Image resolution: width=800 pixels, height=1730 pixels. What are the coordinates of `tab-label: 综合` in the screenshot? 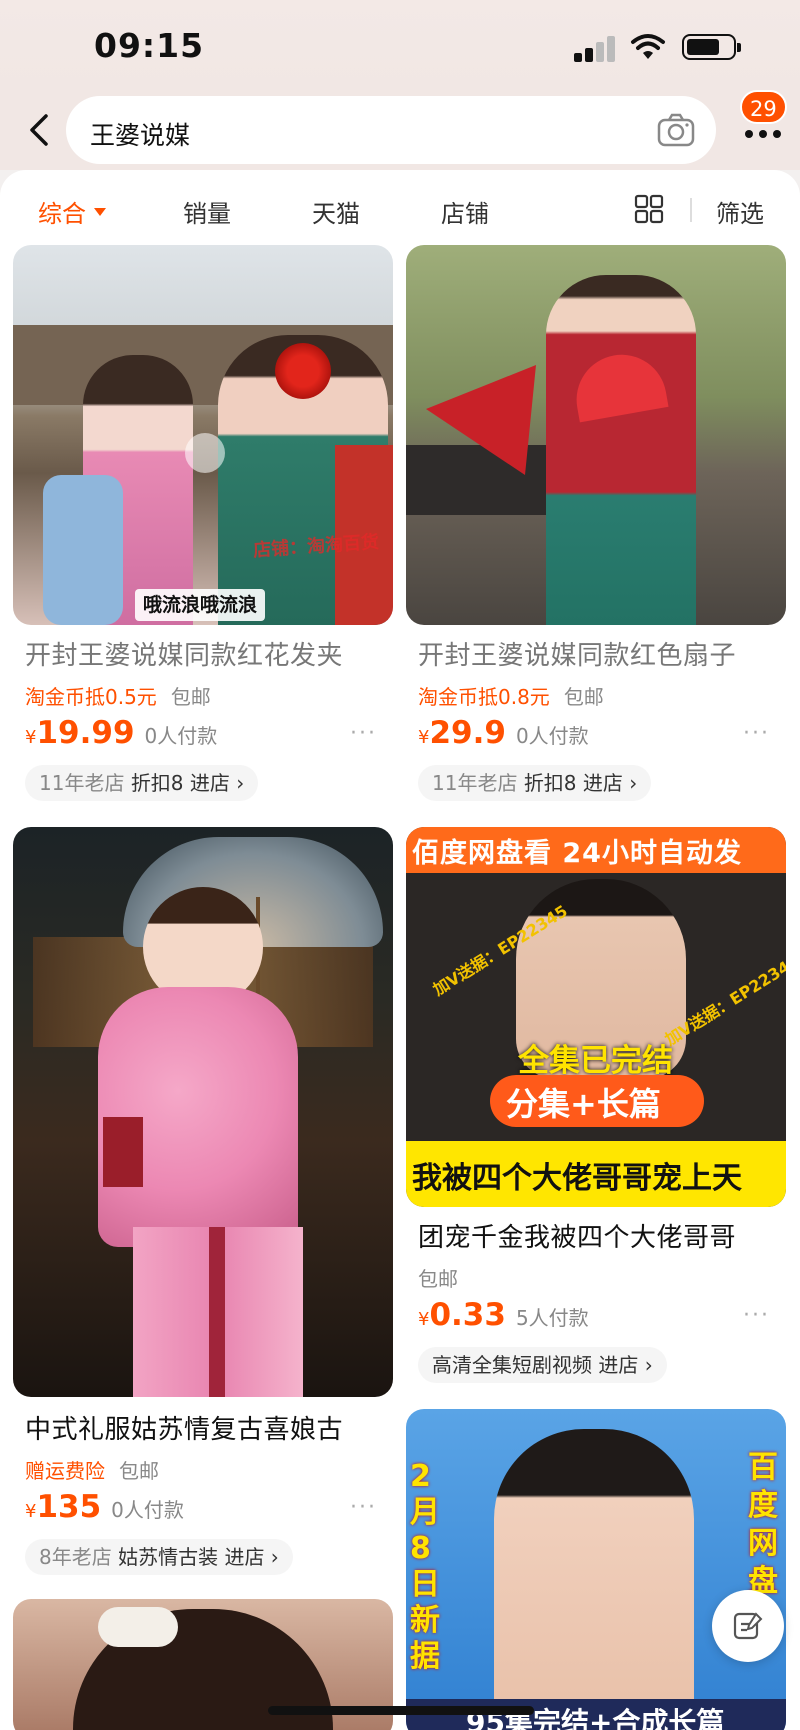 It's located at (62, 214).